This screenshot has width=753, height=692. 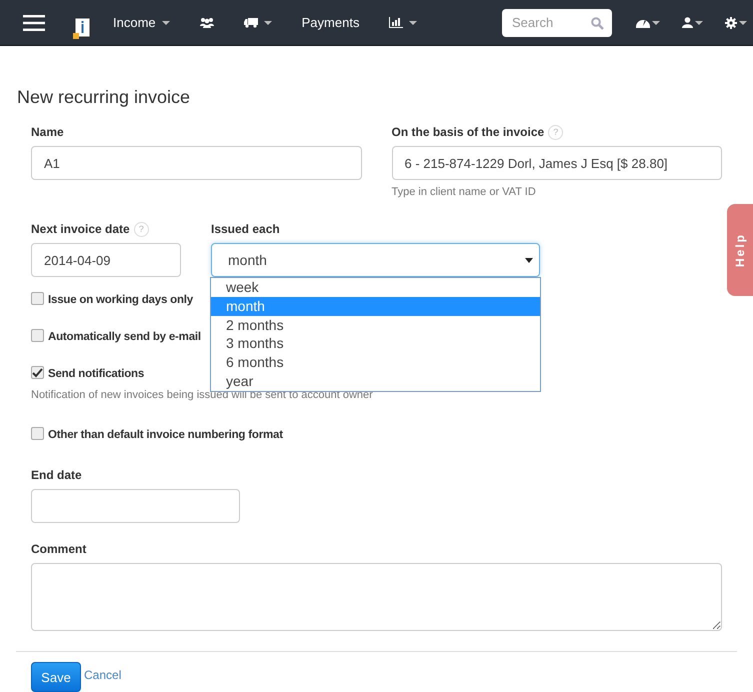 I want to click on checkbox-label: Issue on working days only, so click(x=120, y=300).